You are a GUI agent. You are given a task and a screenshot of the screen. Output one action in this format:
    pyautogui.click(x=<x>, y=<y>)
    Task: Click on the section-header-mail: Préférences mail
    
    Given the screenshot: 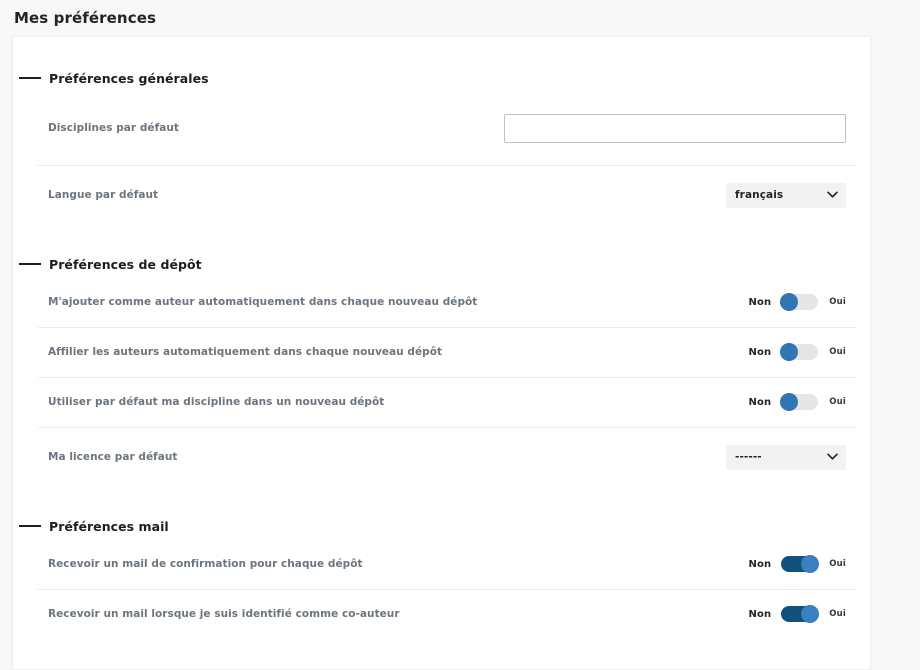 What is the action you would take?
    pyautogui.click(x=441, y=526)
    